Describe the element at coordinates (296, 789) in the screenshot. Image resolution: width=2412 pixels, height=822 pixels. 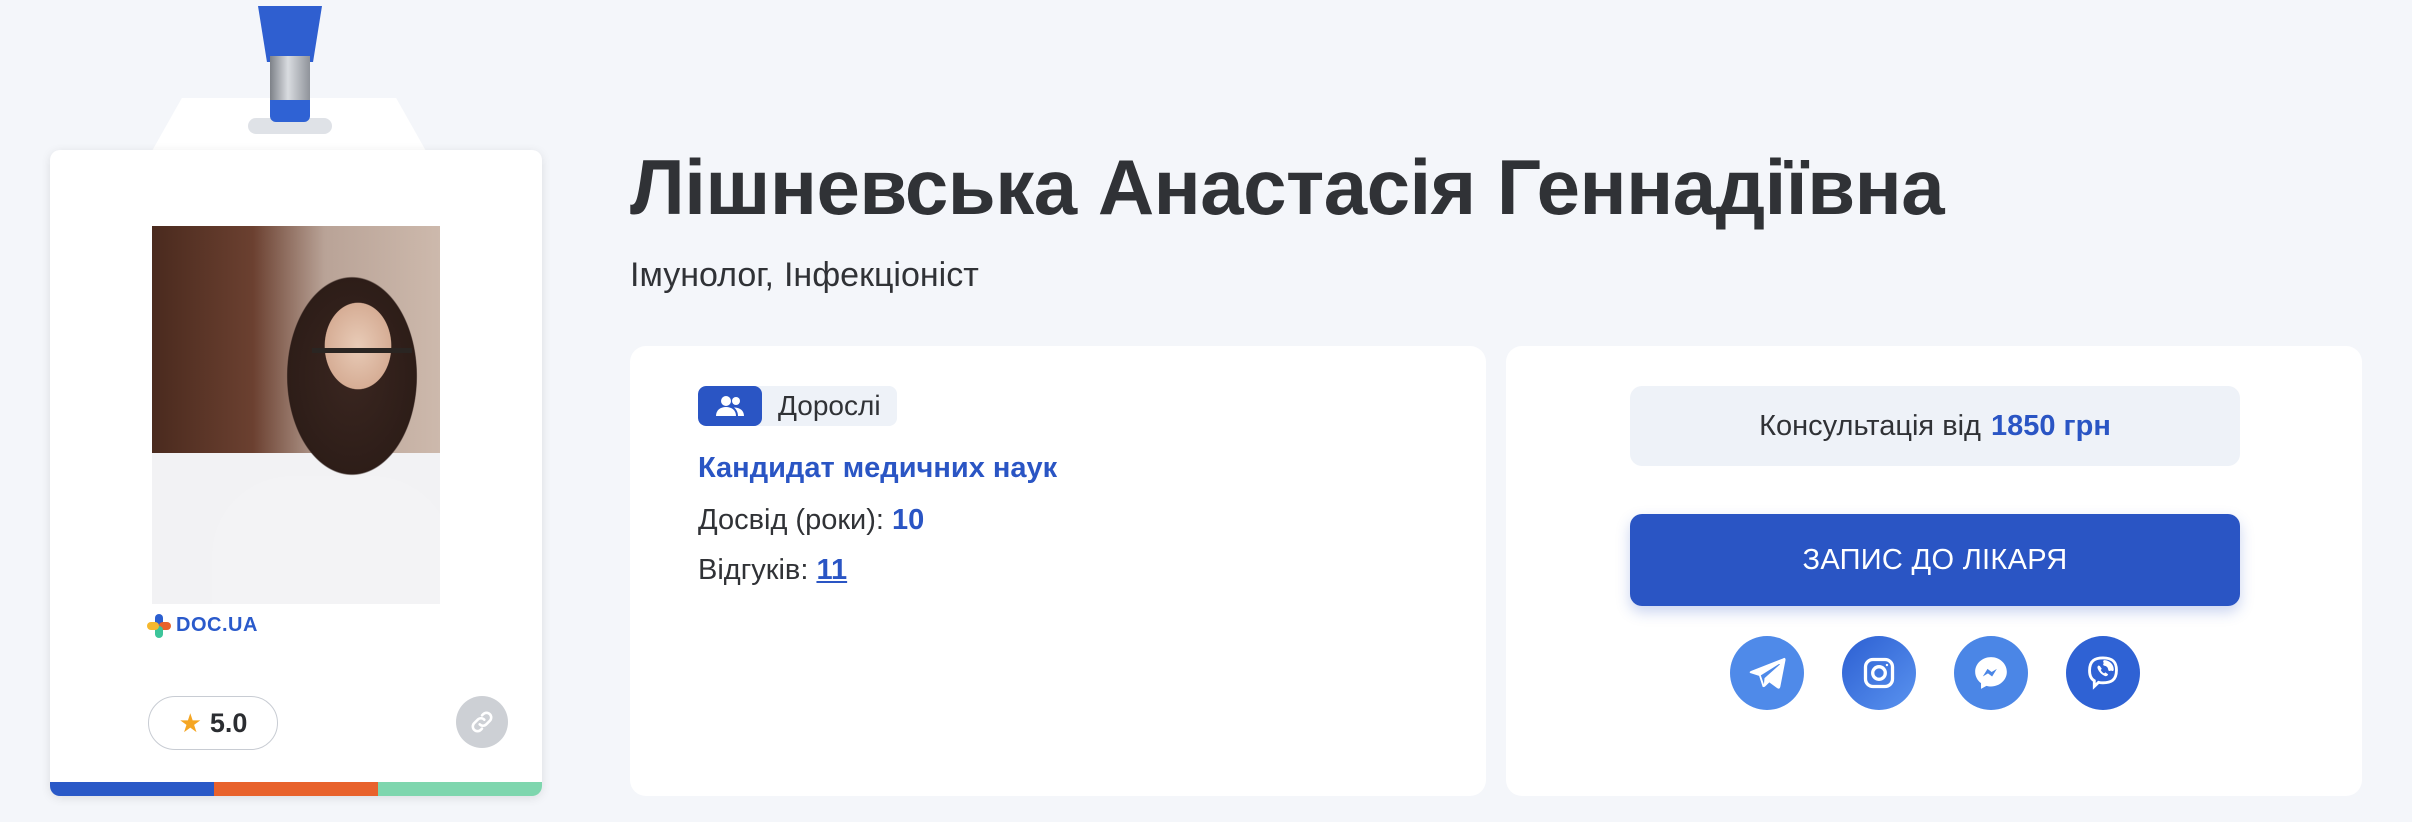
I see `badge-stripe-orange` at that location.